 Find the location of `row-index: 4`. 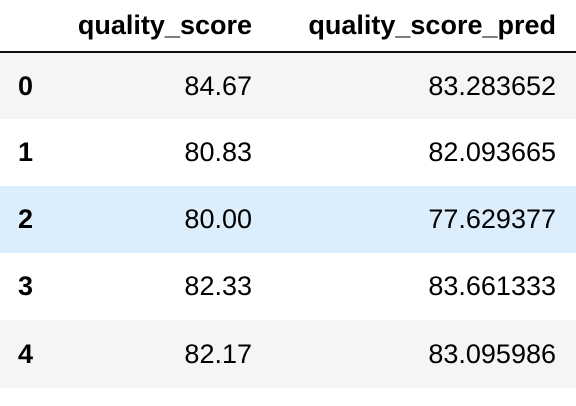

row-index: 4 is located at coordinates (26, 353).